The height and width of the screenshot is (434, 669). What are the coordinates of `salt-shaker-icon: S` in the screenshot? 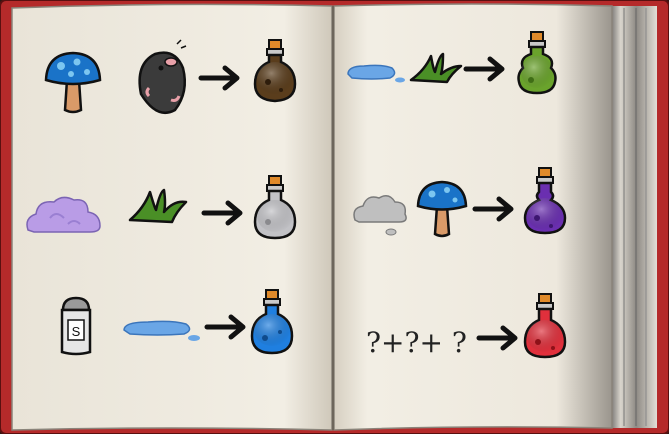 It's located at (76, 326).